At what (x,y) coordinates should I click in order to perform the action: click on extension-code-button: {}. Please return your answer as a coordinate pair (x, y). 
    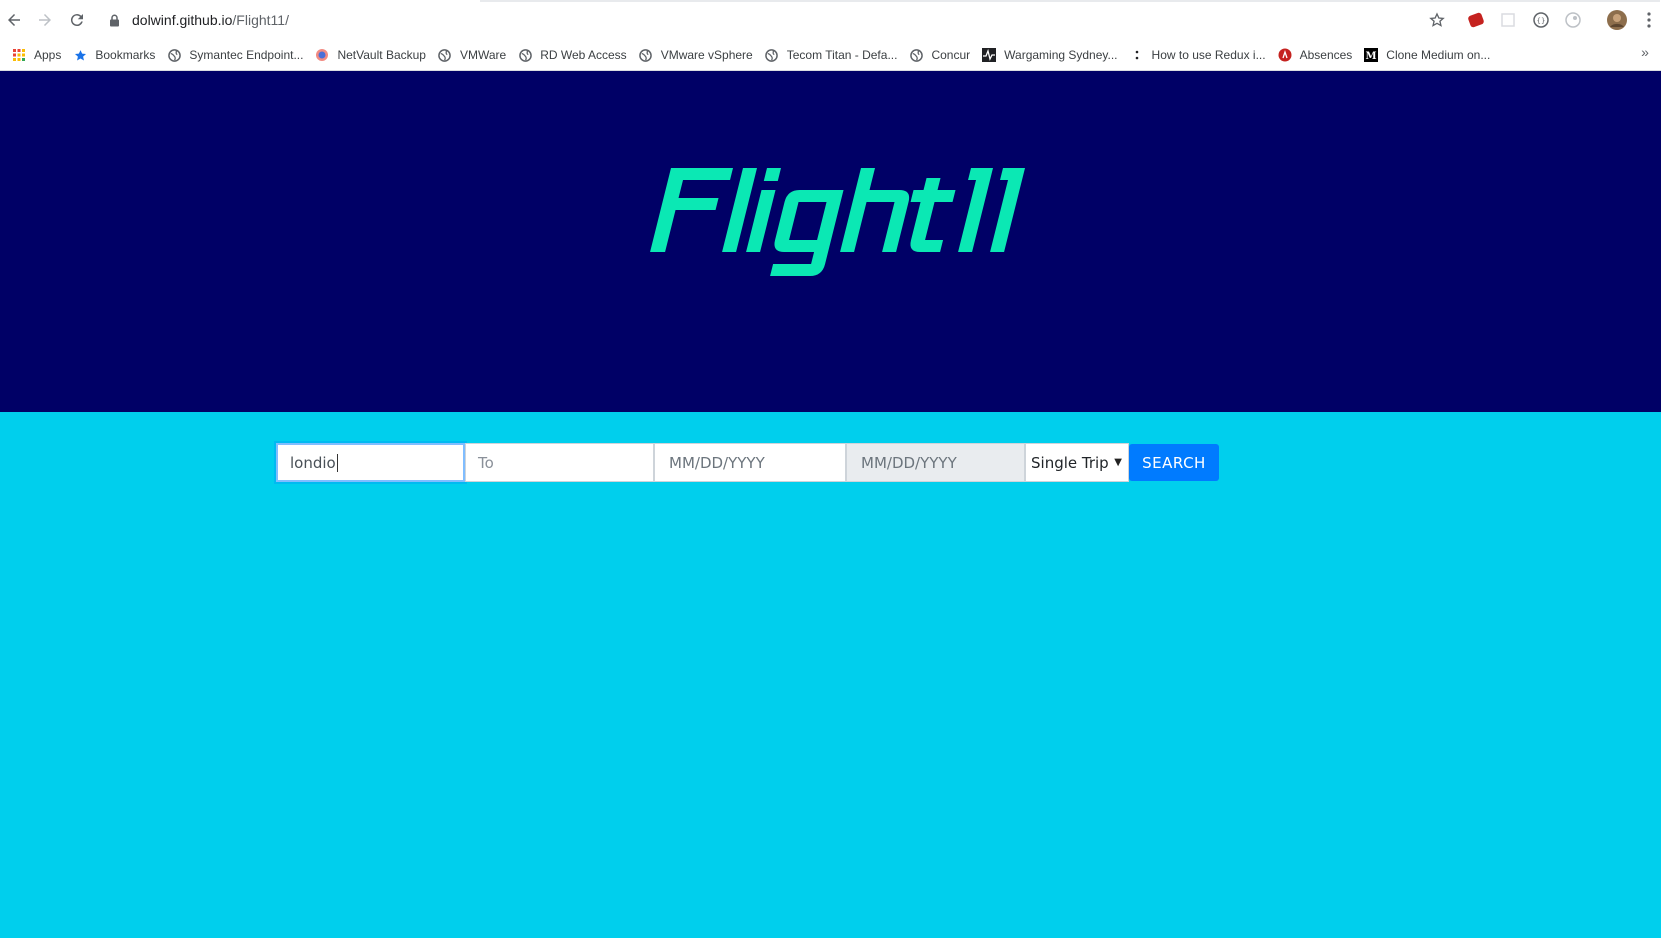
    Looking at the image, I should click on (1541, 20).